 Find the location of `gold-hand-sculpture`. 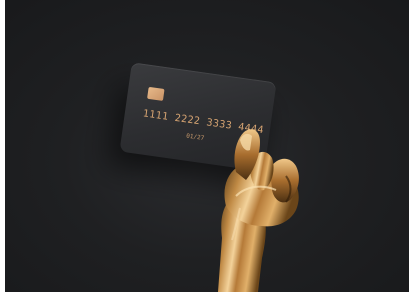

gold-hand-sculpture is located at coordinates (258, 210).